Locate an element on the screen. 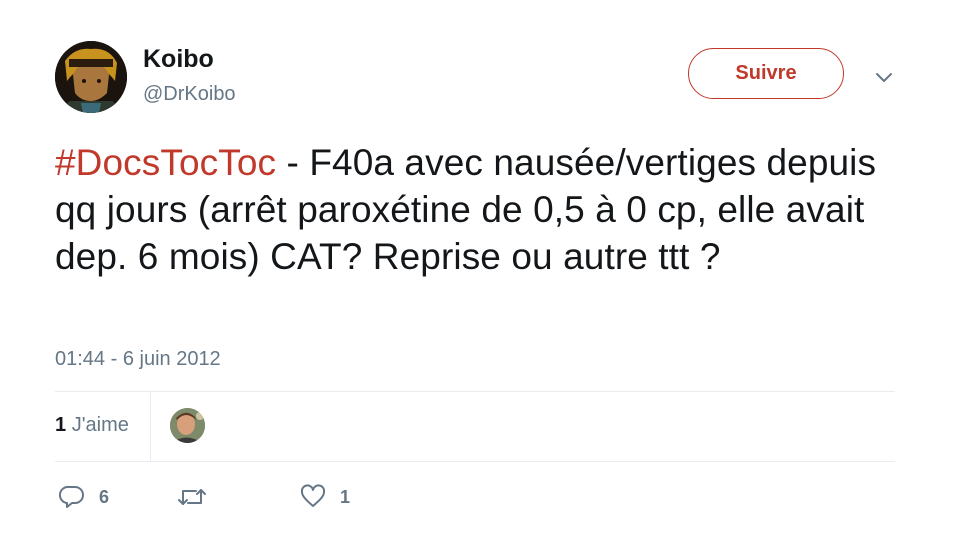 This screenshot has height=550, width=954. like-button: 1 is located at coordinates (325, 497).